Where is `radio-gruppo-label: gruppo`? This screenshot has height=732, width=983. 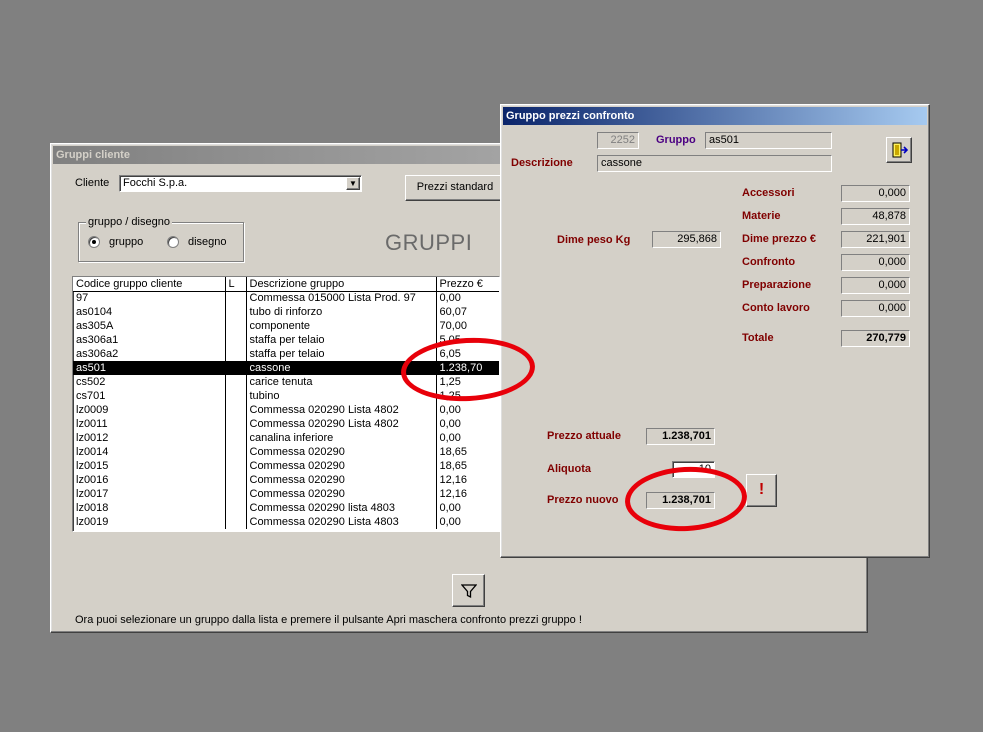 radio-gruppo-label: gruppo is located at coordinates (126, 242).